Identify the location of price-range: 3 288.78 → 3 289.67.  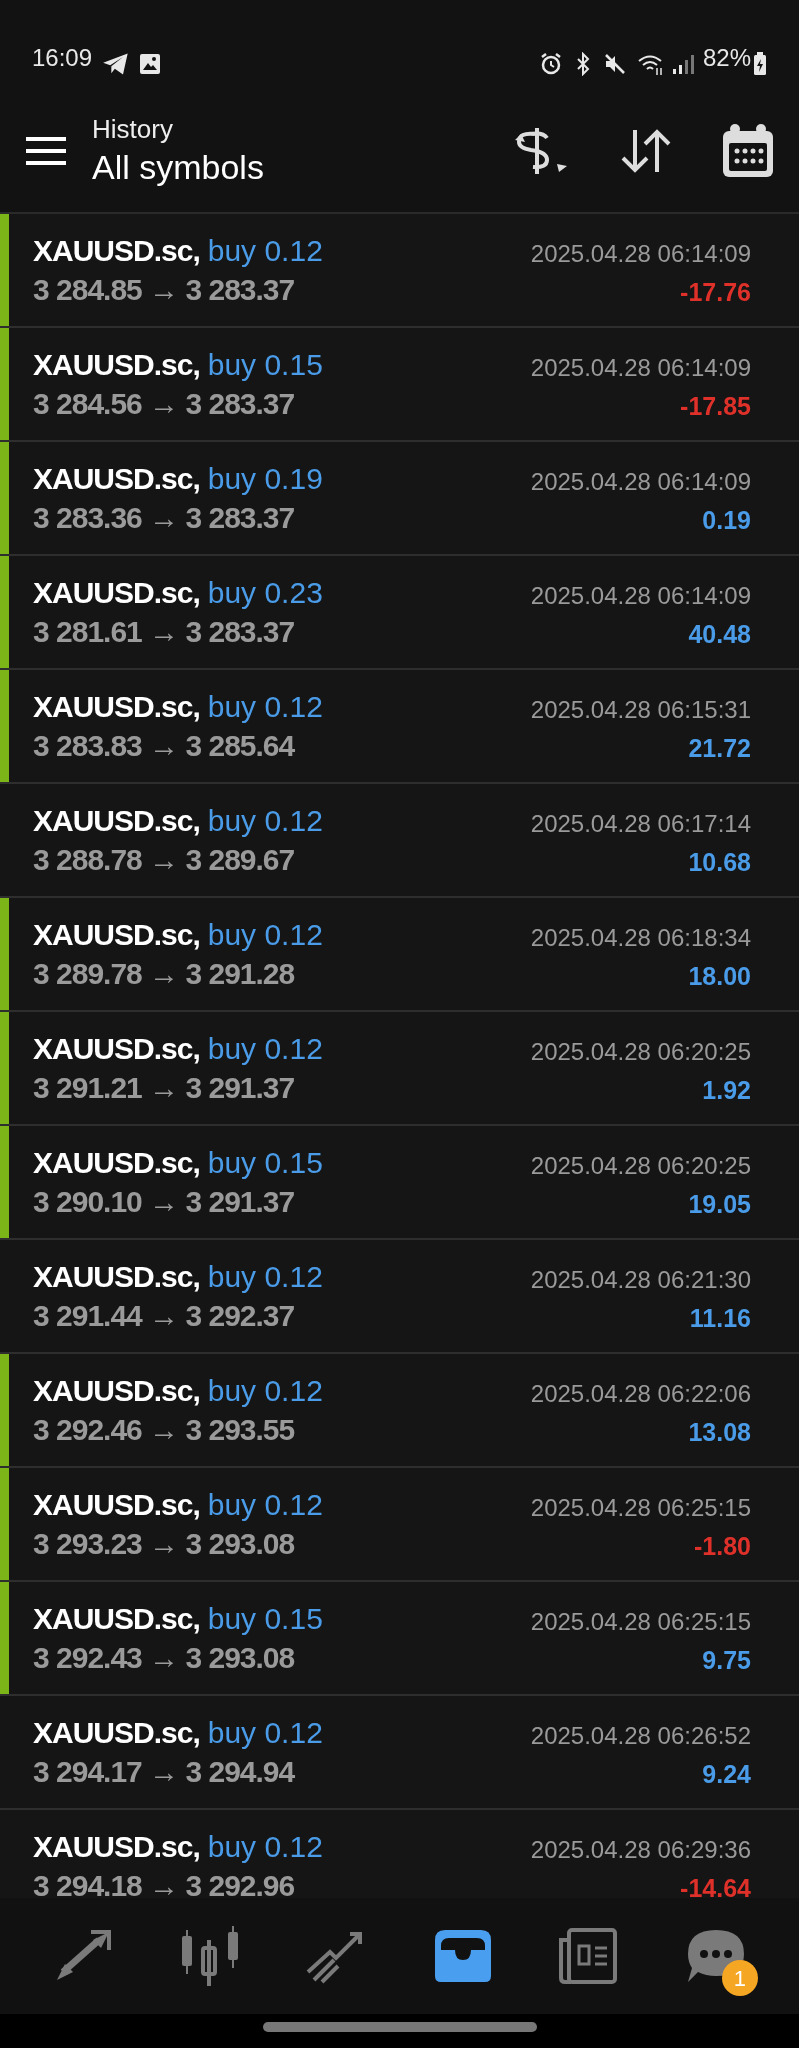
(164, 860).